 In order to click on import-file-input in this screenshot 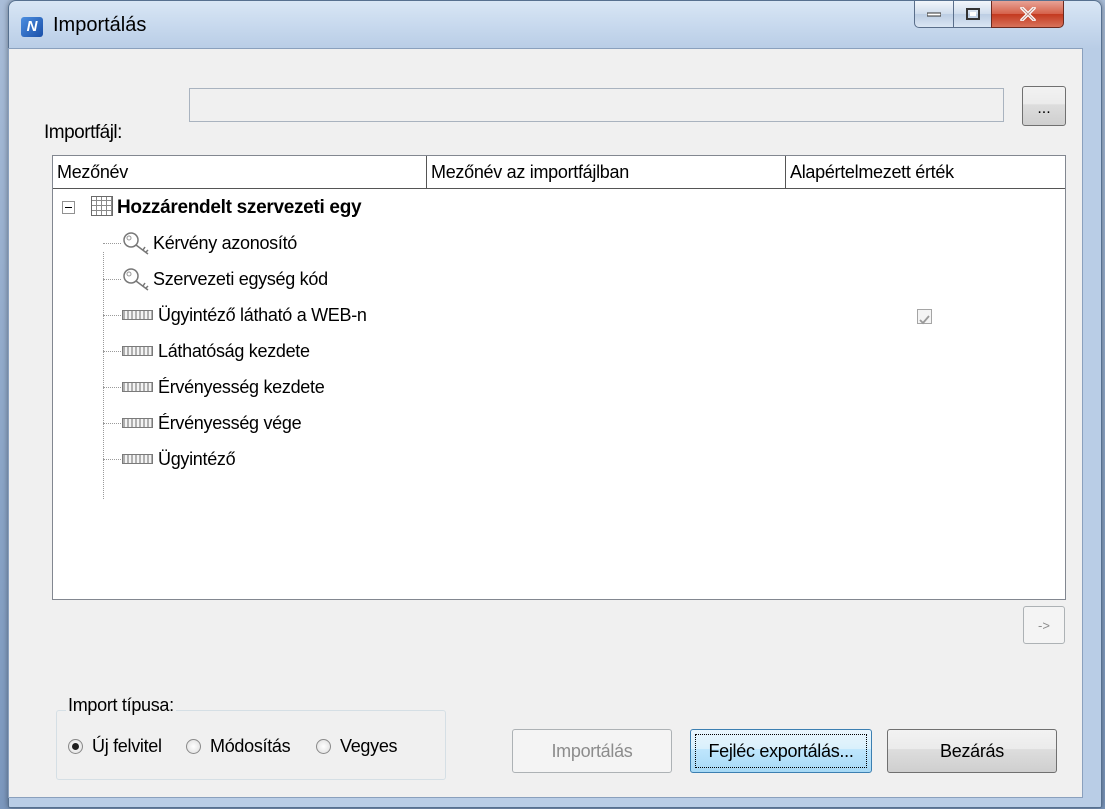, I will do `click(596, 105)`.